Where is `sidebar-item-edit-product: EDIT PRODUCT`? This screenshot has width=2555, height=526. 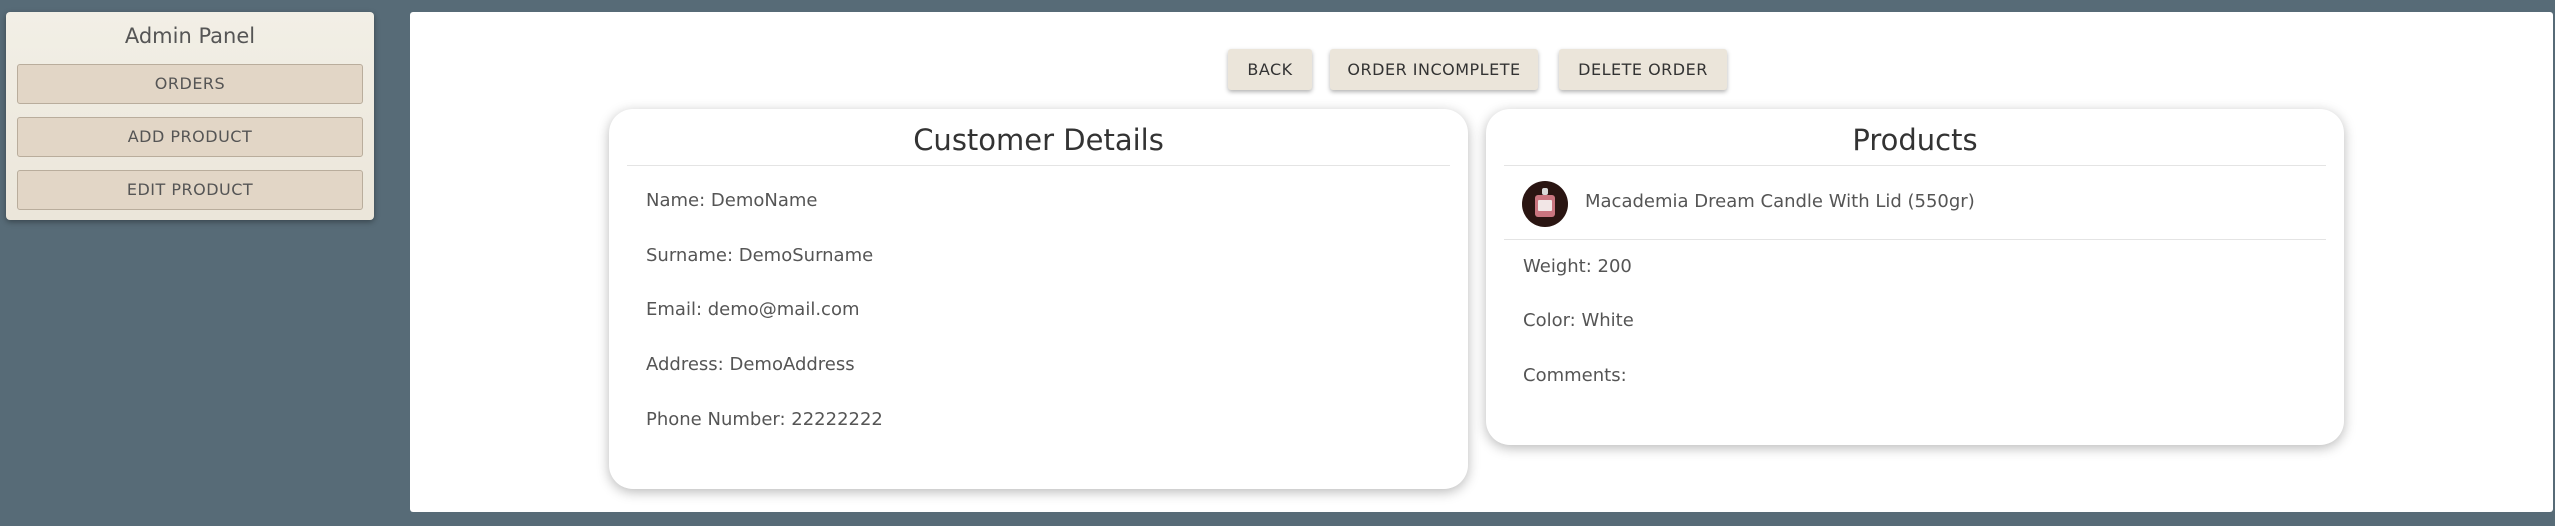
sidebar-item-edit-product: EDIT PRODUCT is located at coordinates (190, 190).